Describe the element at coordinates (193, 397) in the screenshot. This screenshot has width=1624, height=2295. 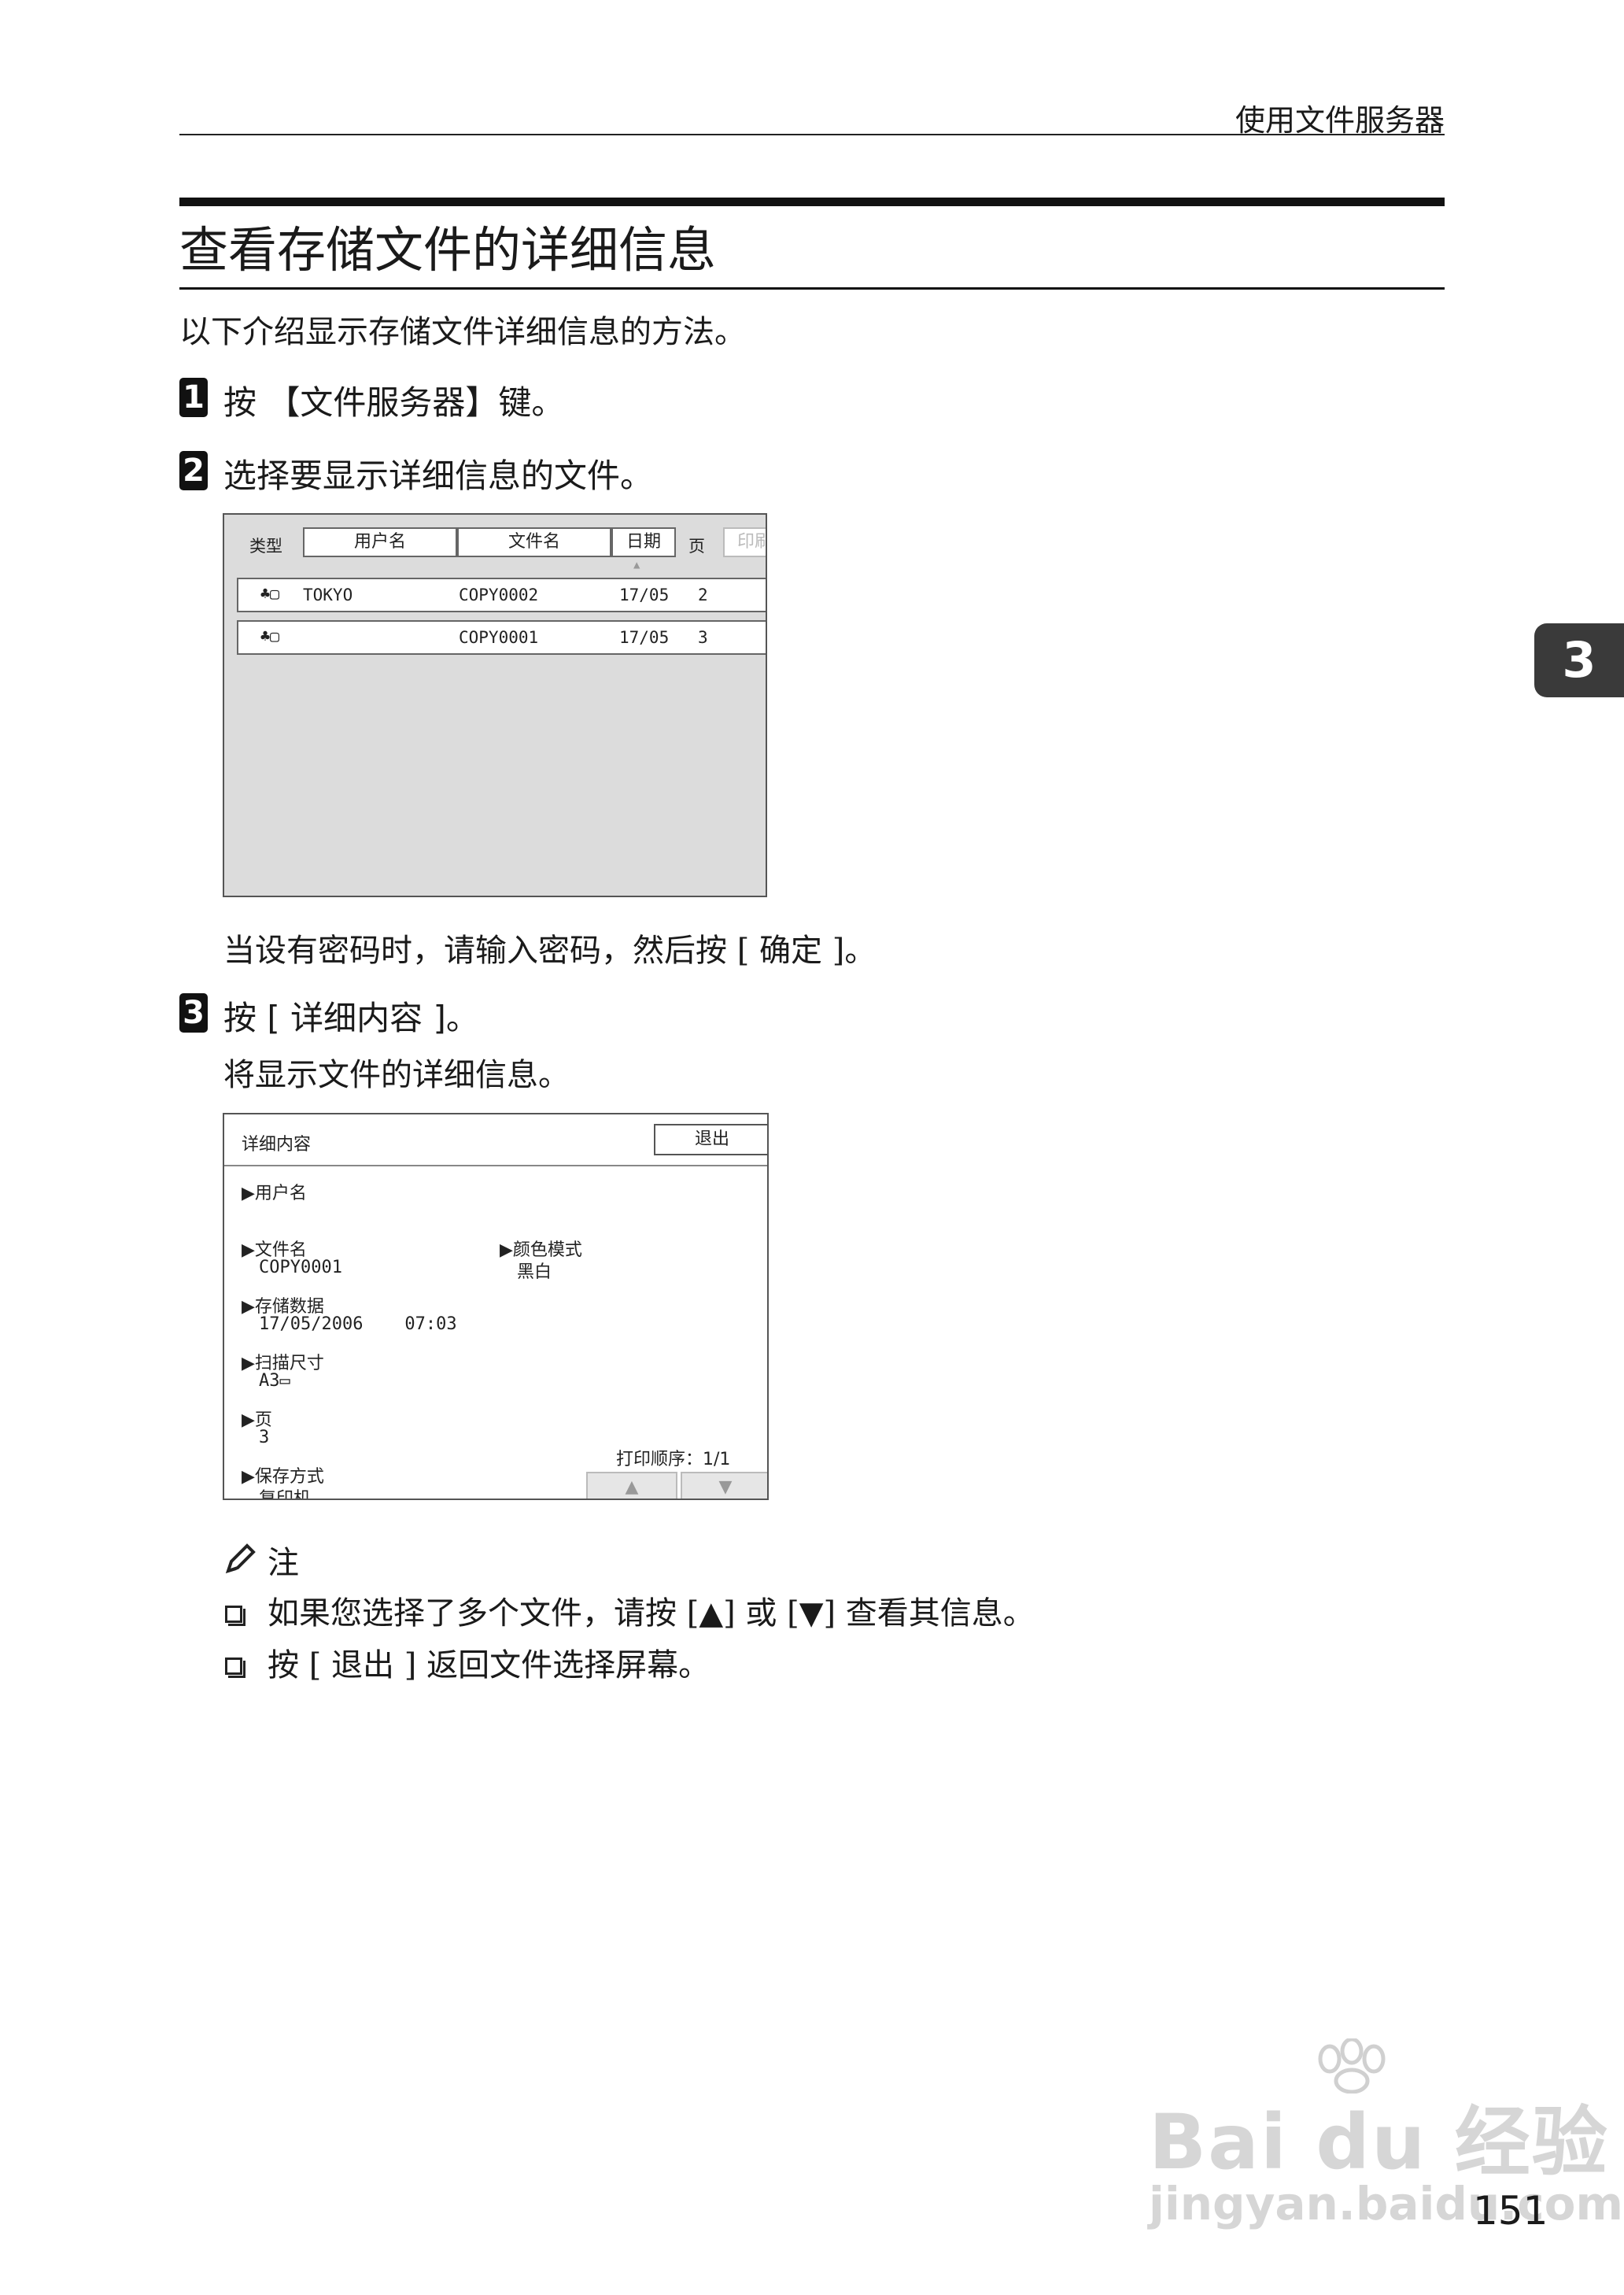
I see `step-1-badge: 1` at that location.